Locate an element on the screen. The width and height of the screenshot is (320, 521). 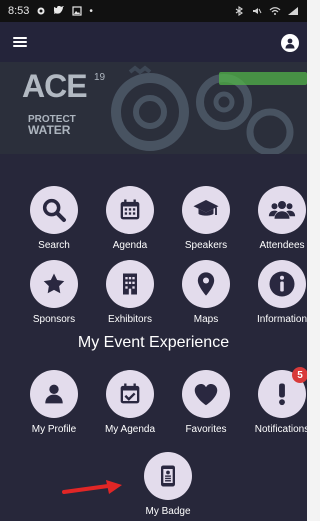
tile-label: Maps is located at coordinates (206, 319).